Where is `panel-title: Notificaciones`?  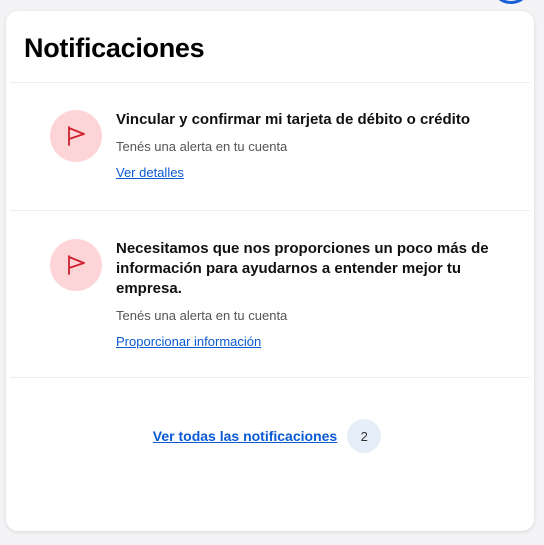
panel-title: Notificaciones is located at coordinates (114, 48).